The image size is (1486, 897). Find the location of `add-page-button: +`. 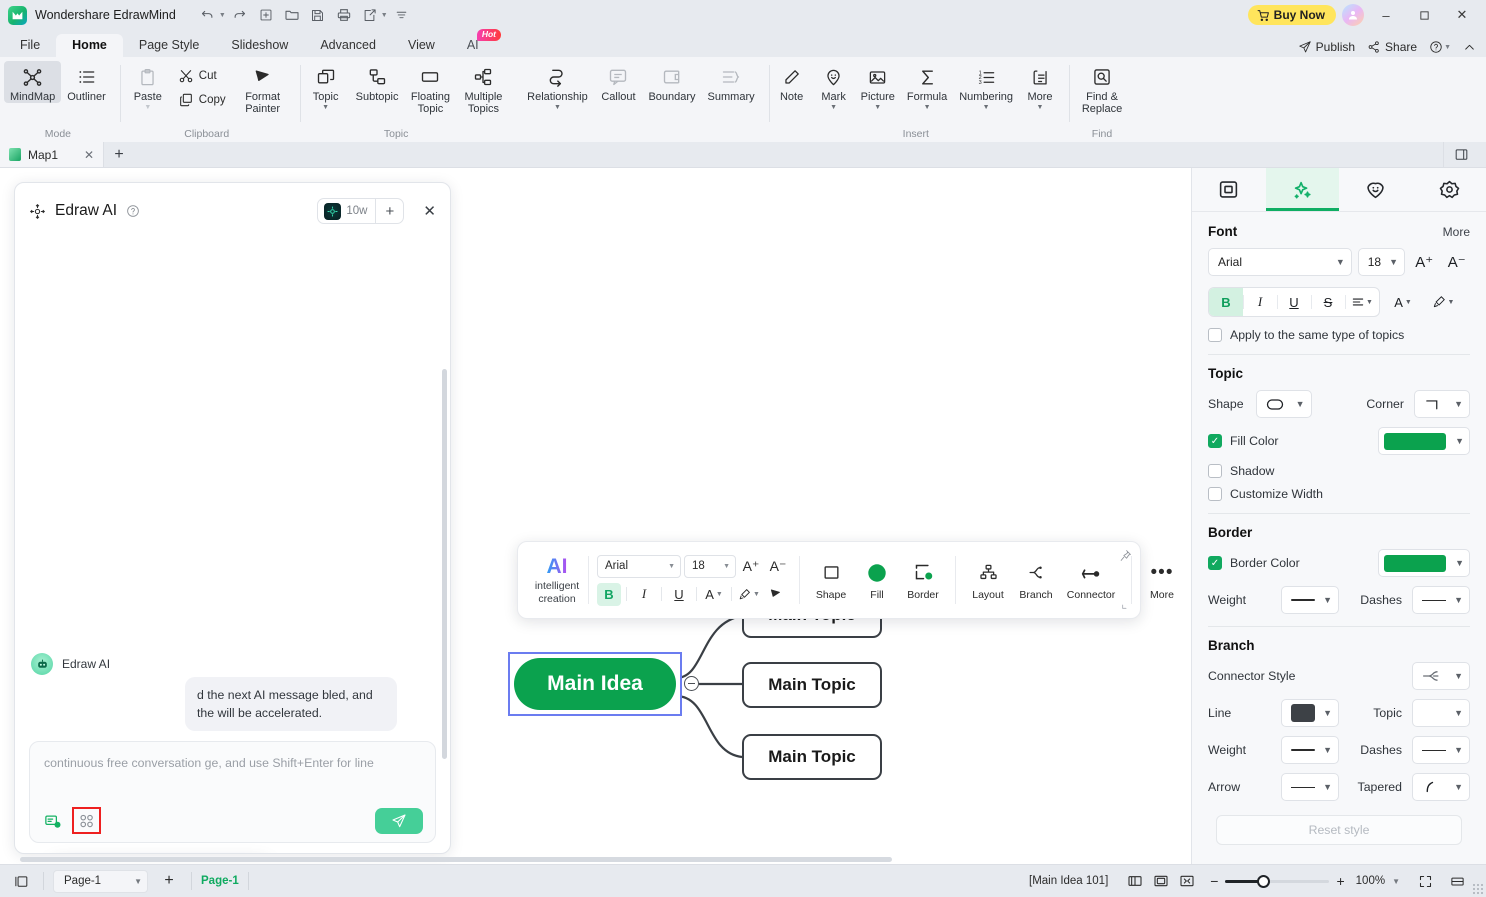

add-page-button: + is located at coordinates (169, 881).